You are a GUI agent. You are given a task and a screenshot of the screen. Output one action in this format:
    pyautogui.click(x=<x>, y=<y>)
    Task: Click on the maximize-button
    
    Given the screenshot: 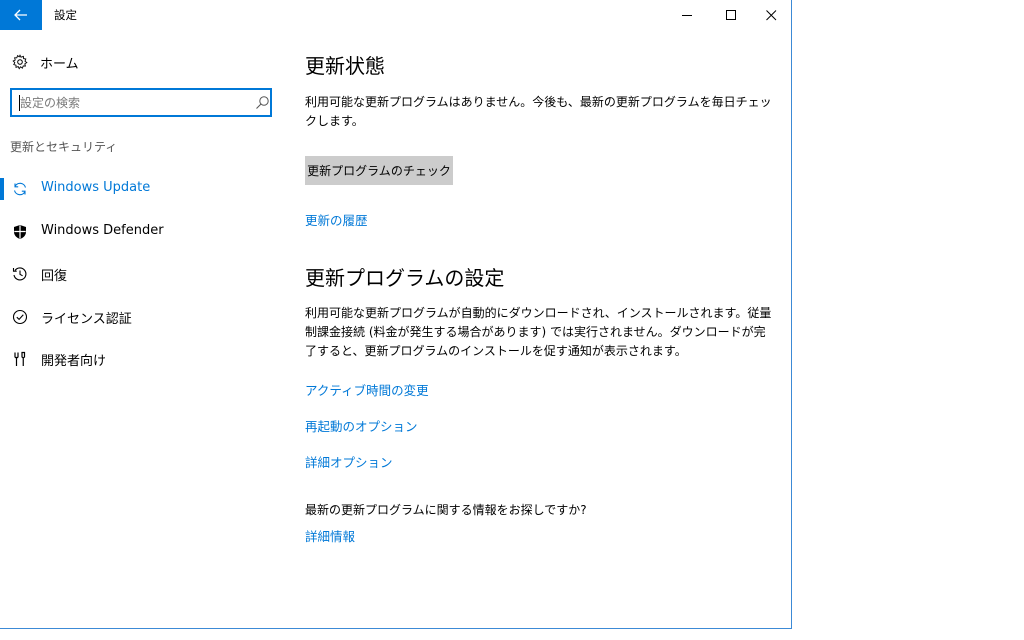 What is the action you would take?
    pyautogui.click(x=731, y=15)
    